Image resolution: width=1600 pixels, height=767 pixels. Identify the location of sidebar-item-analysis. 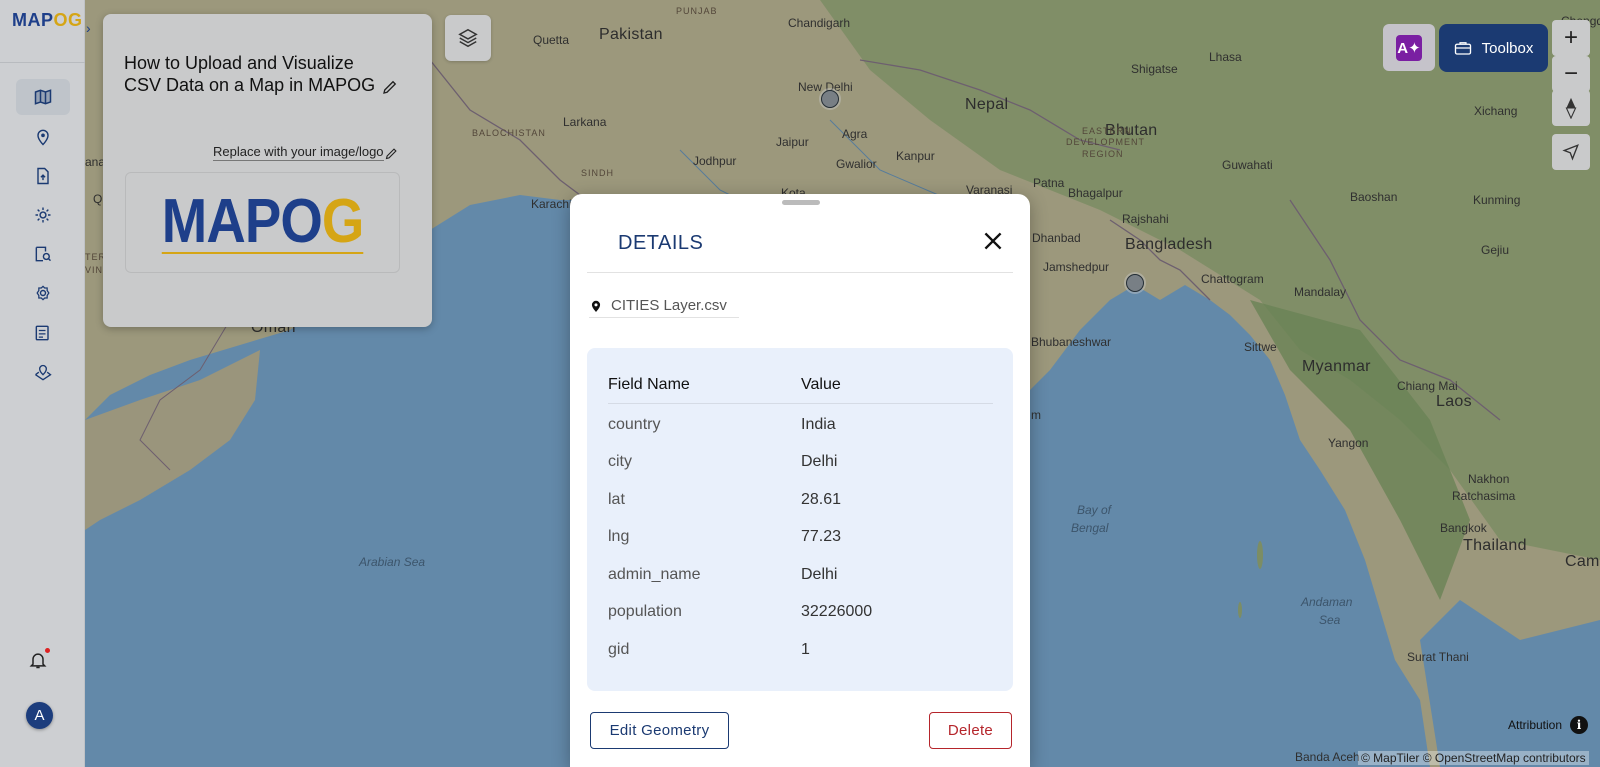
(43, 254).